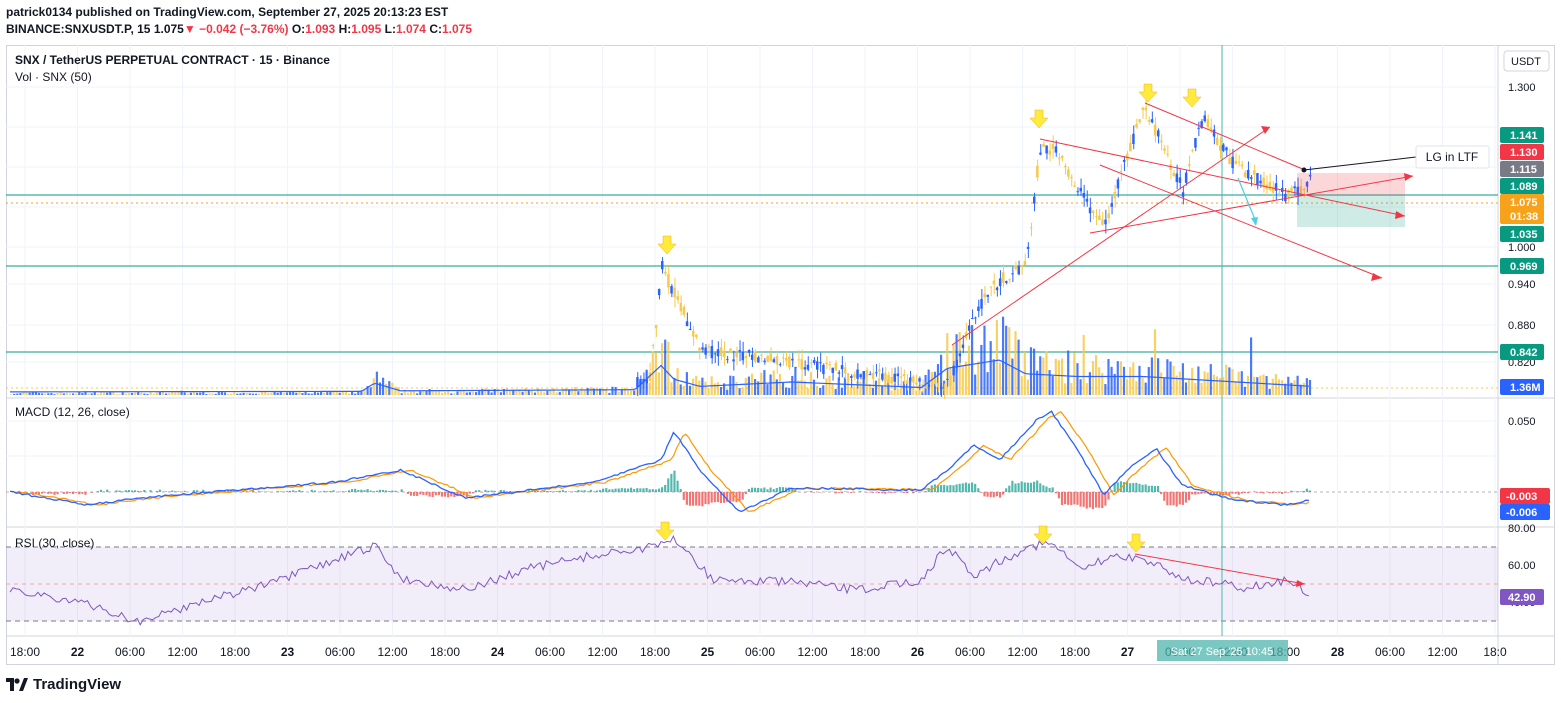  Describe the element at coordinates (1254, 221) in the screenshot. I see `projection-arrowhead-icon` at that location.